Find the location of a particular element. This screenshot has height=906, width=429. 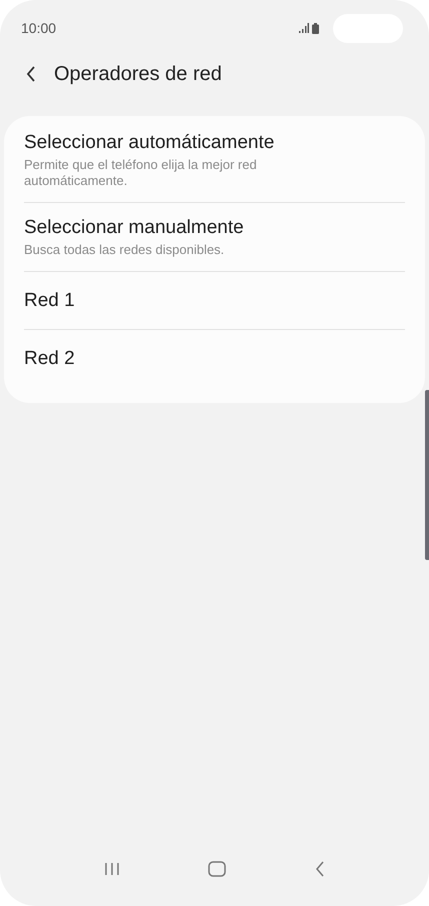

page-title: Operadores de red is located at coordinates (138, 74).